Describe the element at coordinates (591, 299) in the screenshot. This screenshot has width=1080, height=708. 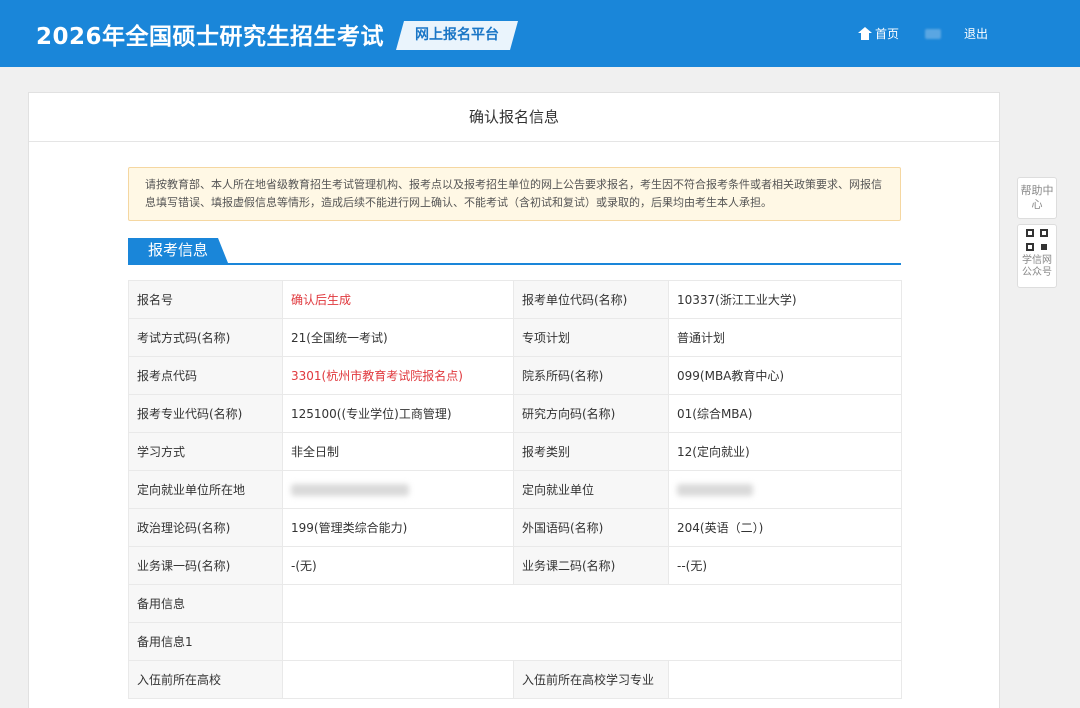
I see `field-label: 报考单位代码(名称)` at that location.